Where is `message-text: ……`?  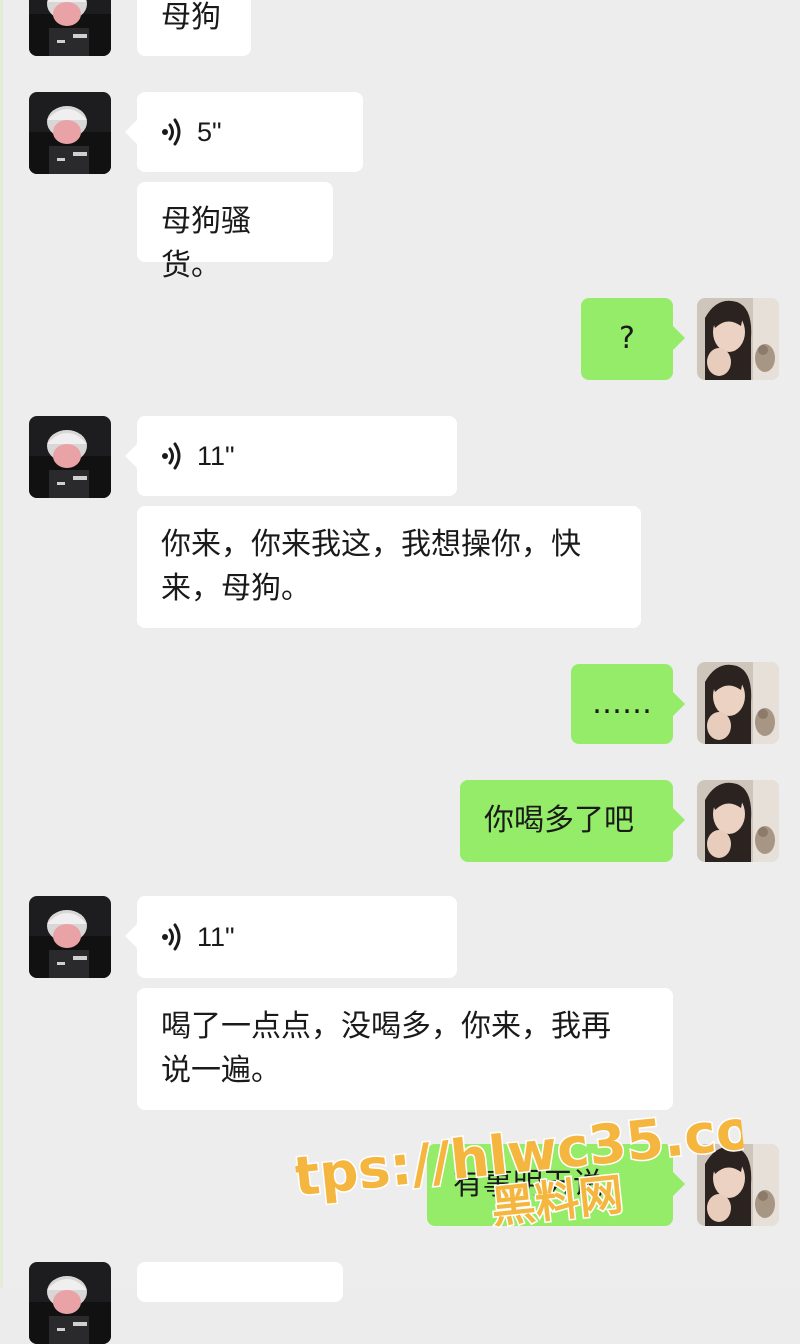
message-text: …… is located at coordinates (622, 703).